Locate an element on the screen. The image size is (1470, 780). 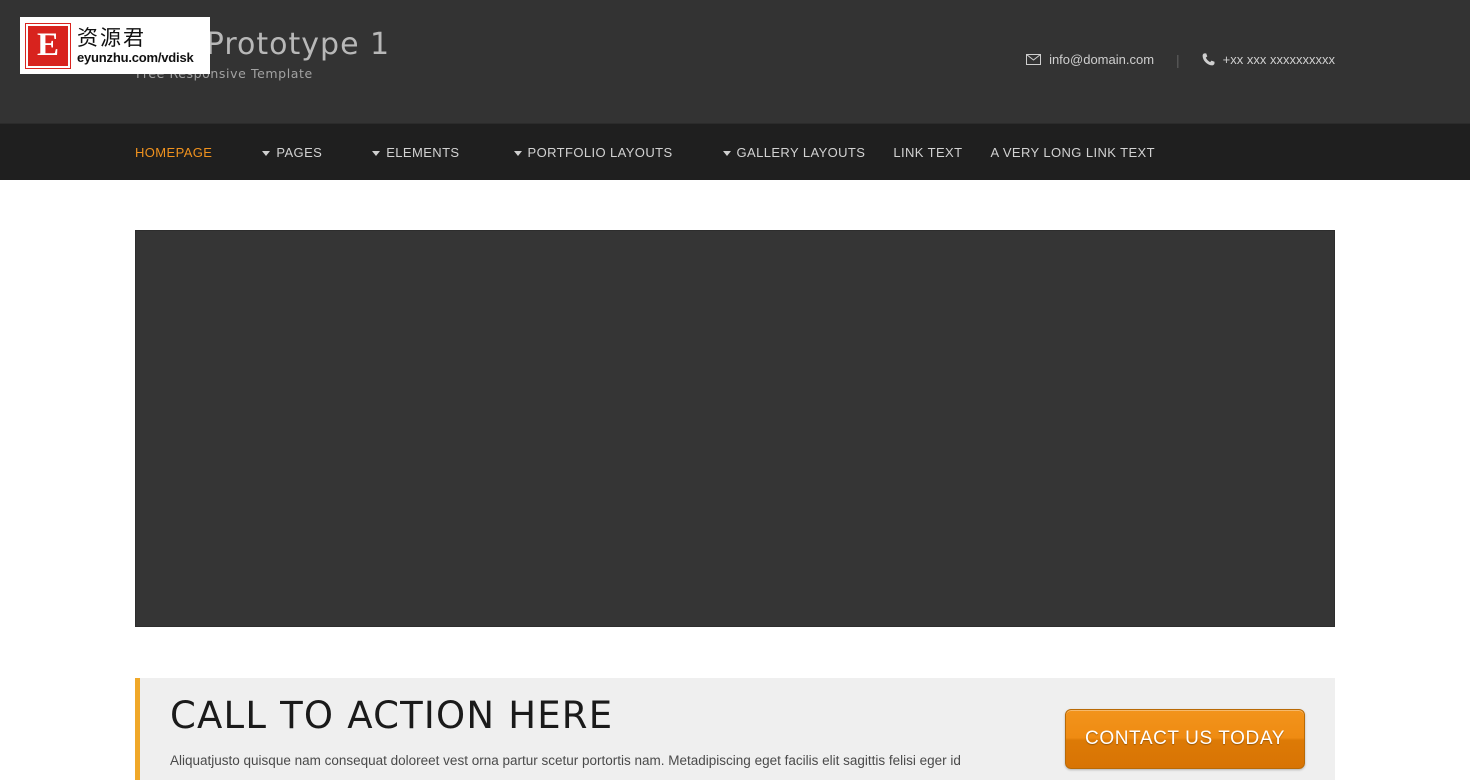
contact-phone: +xx xxx xxxxxxxxxx is located at coordinates (1268, 59).